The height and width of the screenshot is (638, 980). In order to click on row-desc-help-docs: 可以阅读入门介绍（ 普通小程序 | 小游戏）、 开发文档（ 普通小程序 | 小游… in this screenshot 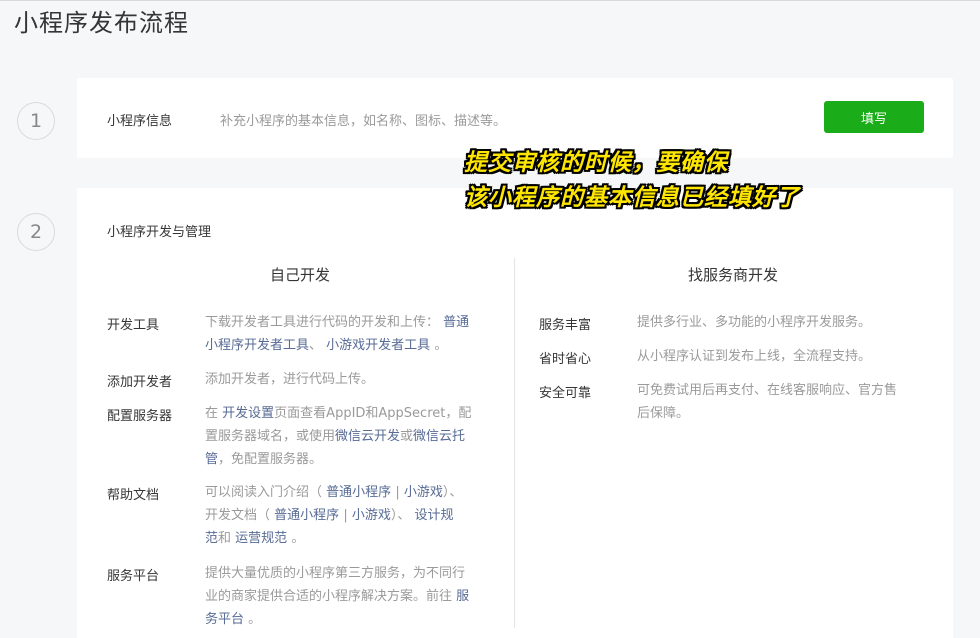, I will do `click(352, 515)`.